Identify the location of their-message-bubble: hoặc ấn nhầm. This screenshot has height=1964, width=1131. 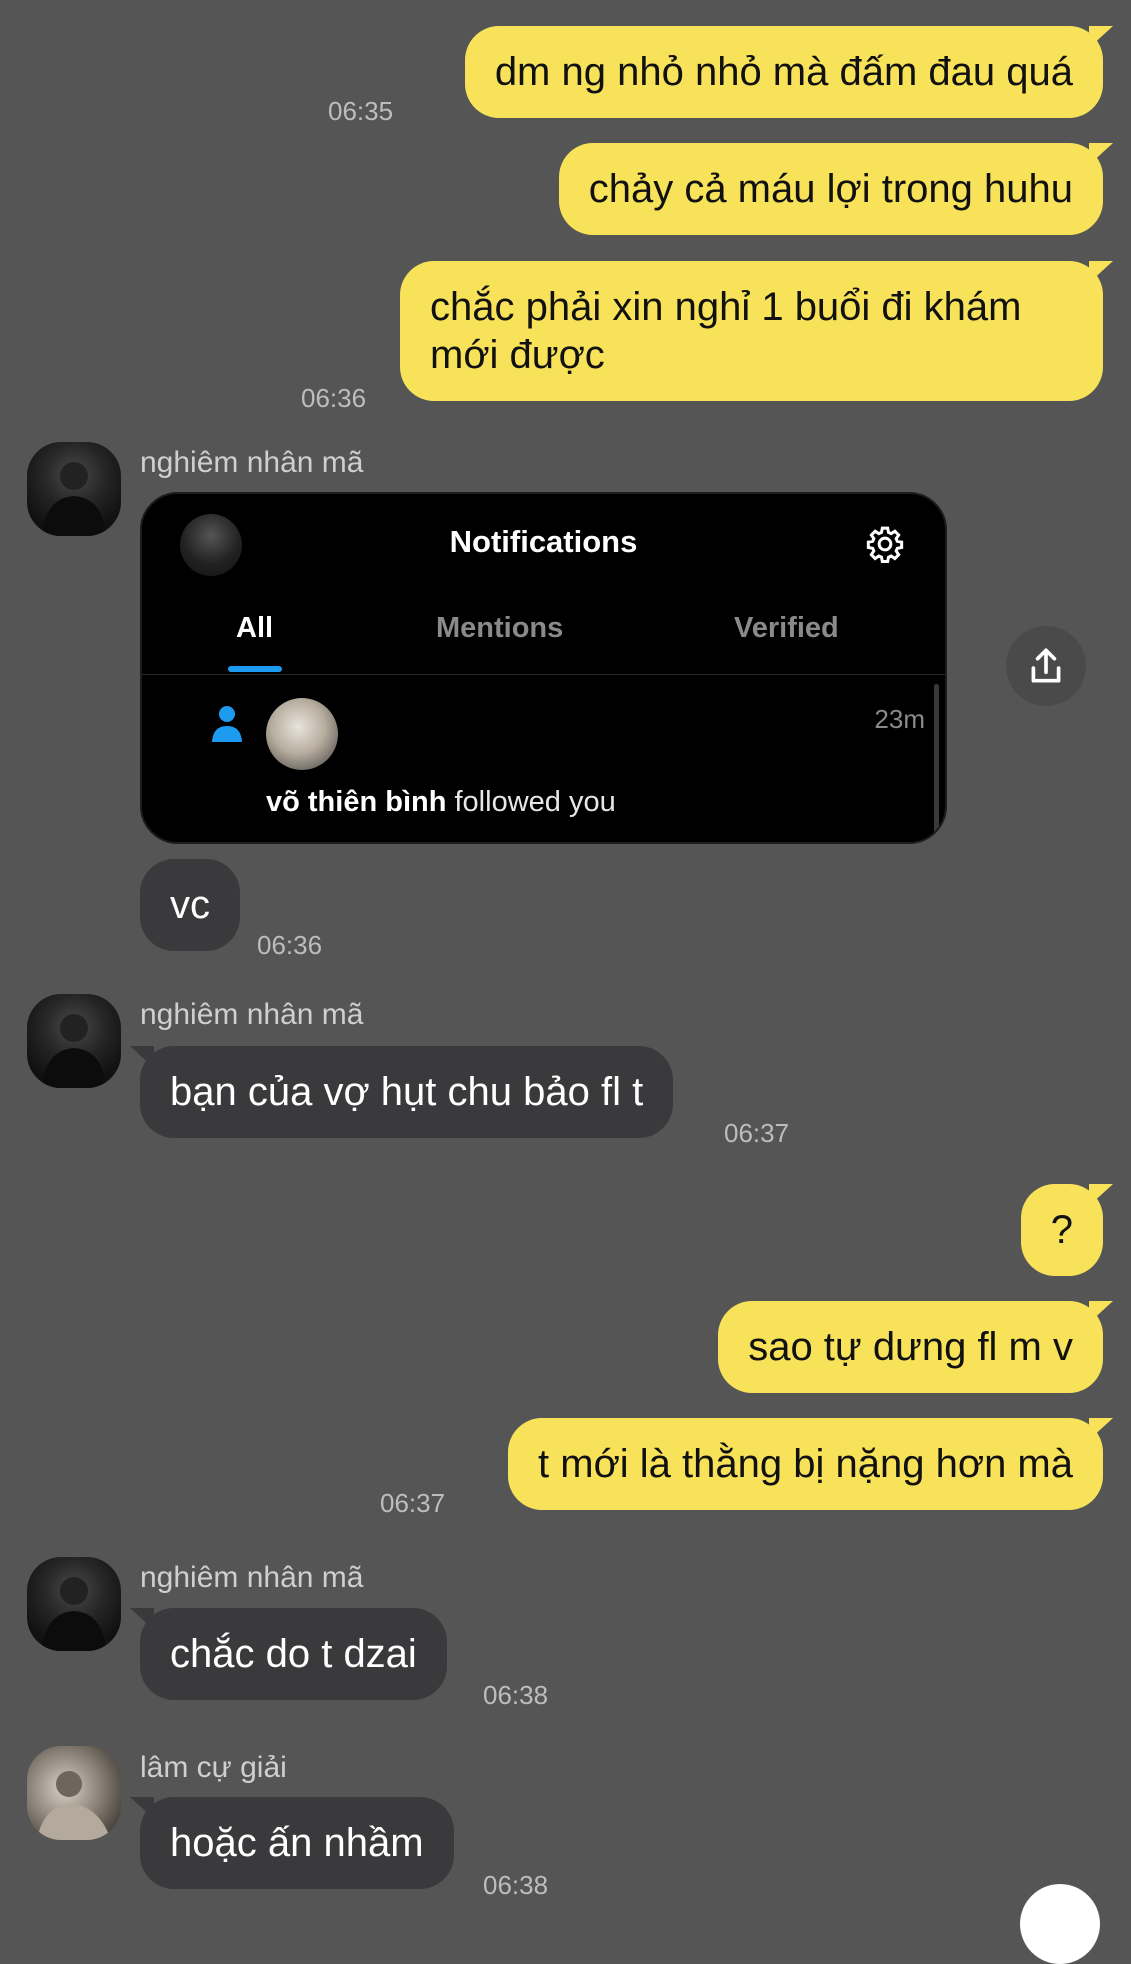
(292, 1843).